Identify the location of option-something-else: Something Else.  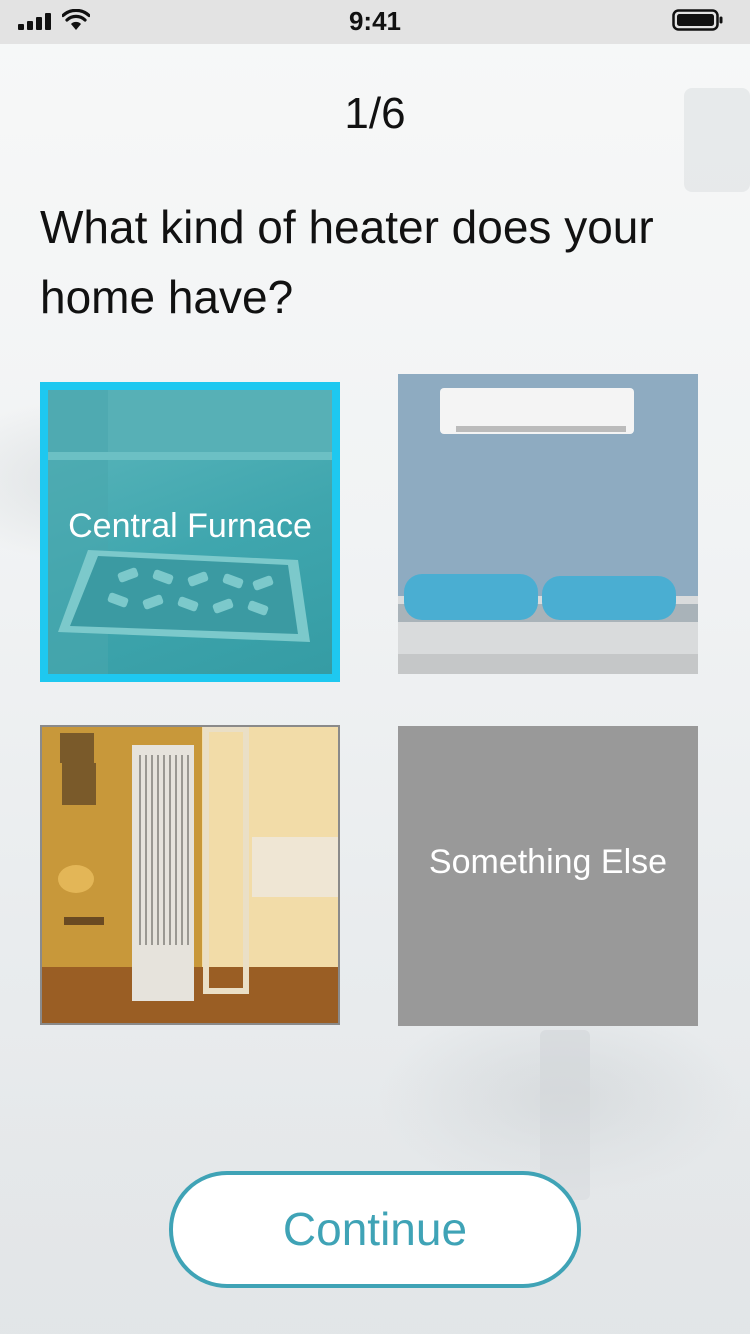
(548, 876).